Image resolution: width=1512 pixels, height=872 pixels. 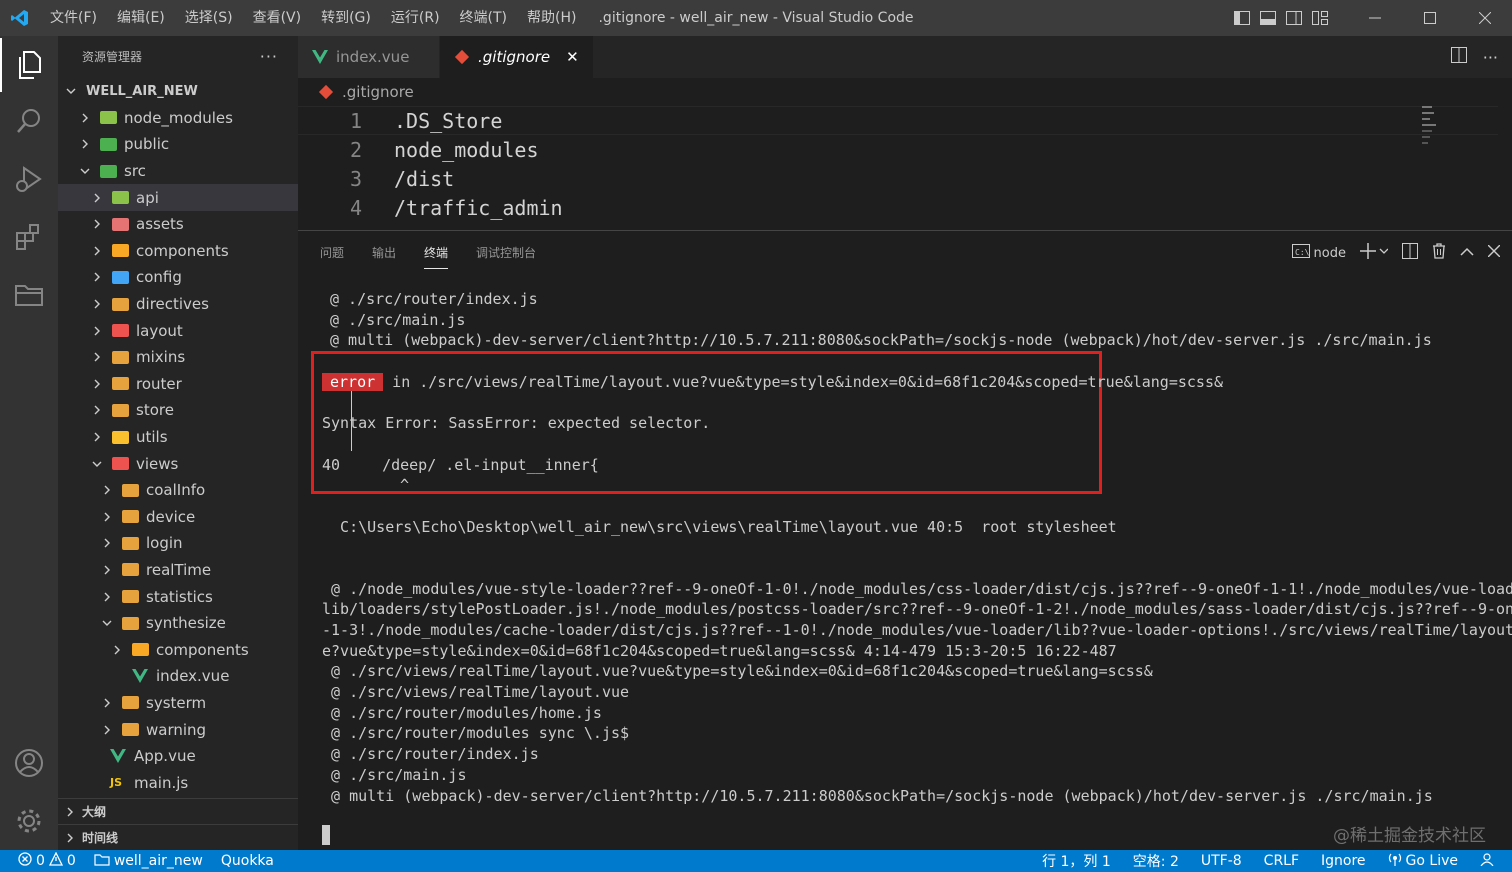 I want to click on tree-item-assets: assets, so click(x=178, y=224).